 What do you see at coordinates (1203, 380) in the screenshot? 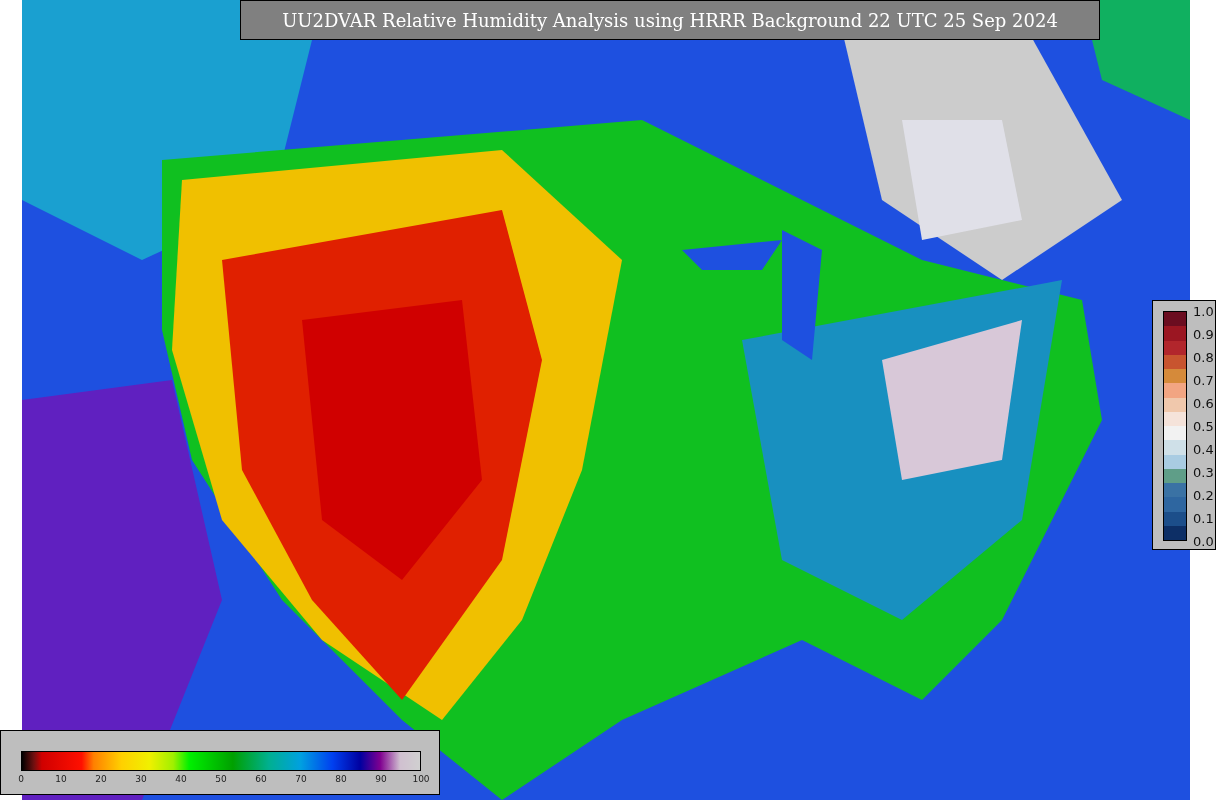
I see `tick-label: 0.7` at bounding box center [1203, 380].